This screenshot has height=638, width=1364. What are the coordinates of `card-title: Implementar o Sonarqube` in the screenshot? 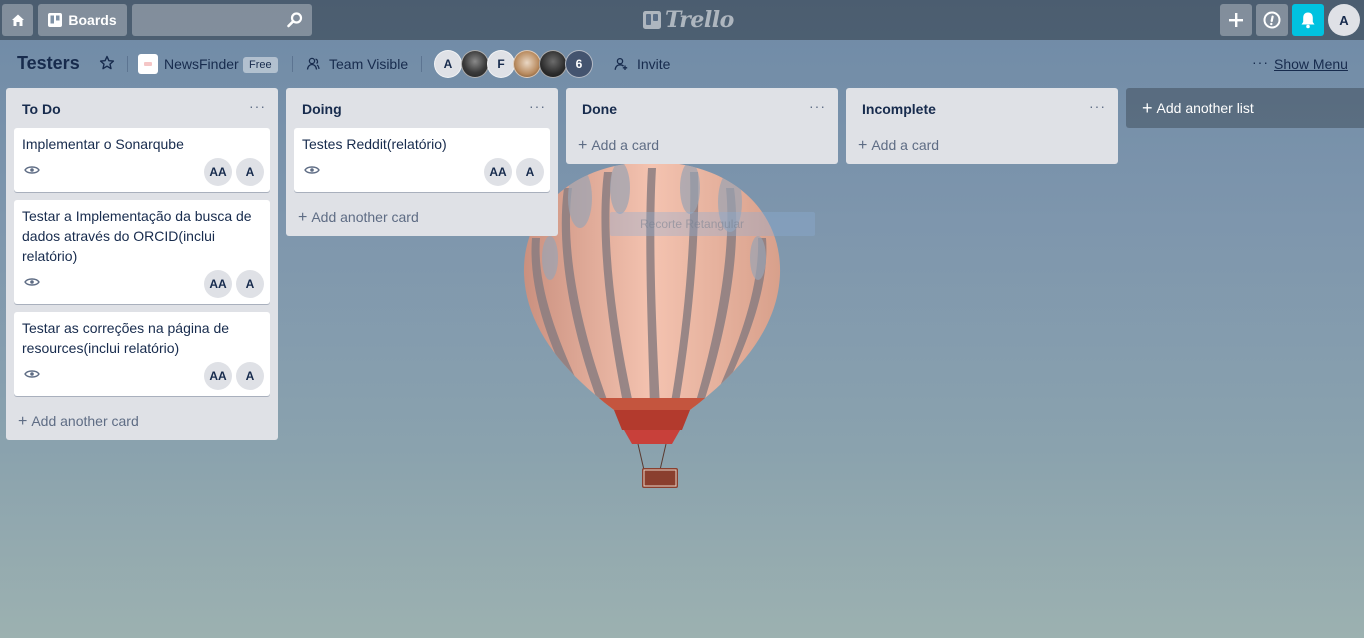 It's located at (103, 144).